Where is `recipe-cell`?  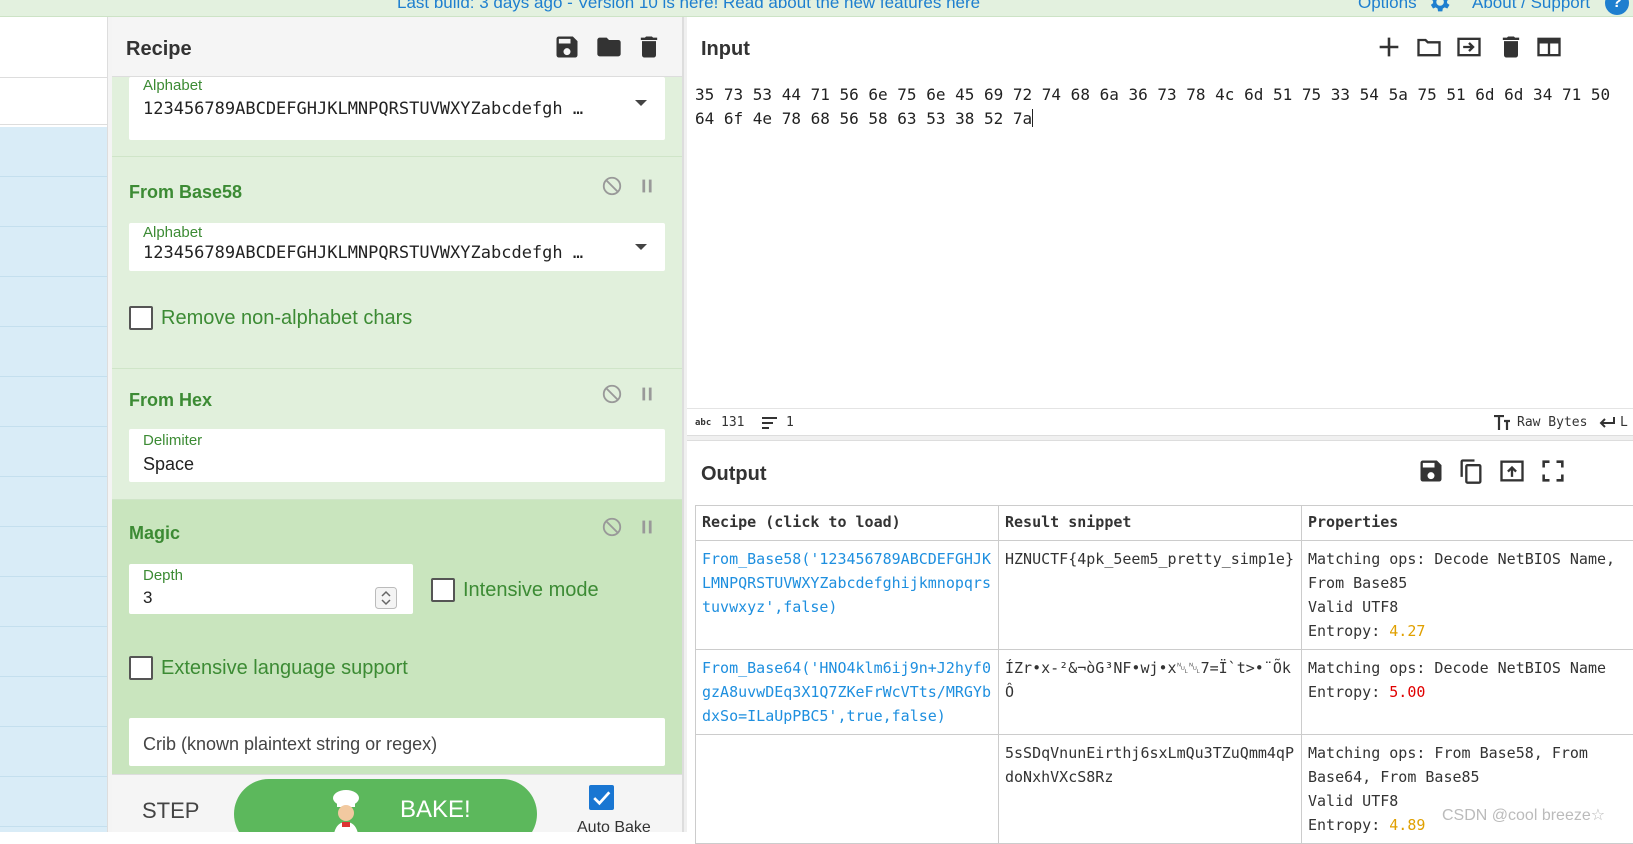 recipe-cell is located at coordinates (847, 789).